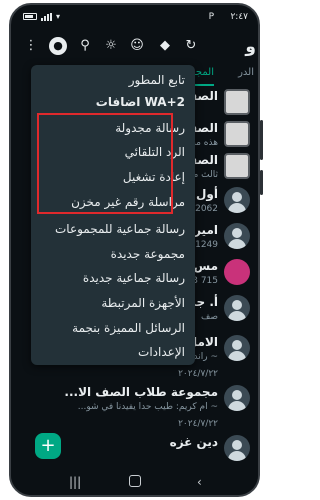 This screenshot has width=320, height=500. Describe the element at coordinates (150, 128) in the screenshot. I see `menu-item-scheduled-message: رسالة مجدولة` at that location.